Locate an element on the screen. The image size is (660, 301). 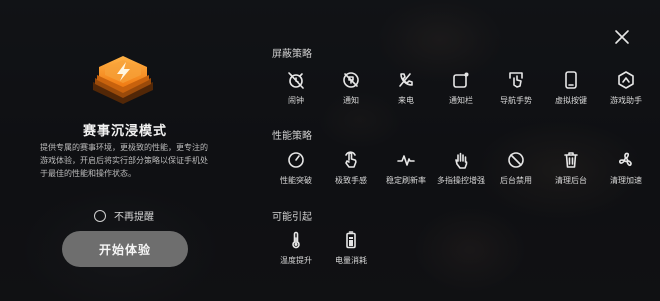
shield-item-game-assistant: 游戏助手 is located at coordinates (626, 88).